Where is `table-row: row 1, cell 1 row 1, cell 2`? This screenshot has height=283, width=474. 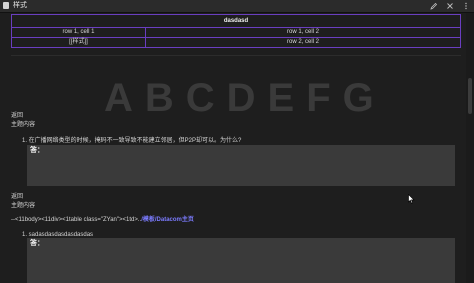
table-row: row 1, cell 1 row 1, cell 2 is located at coordinates (236, 32).